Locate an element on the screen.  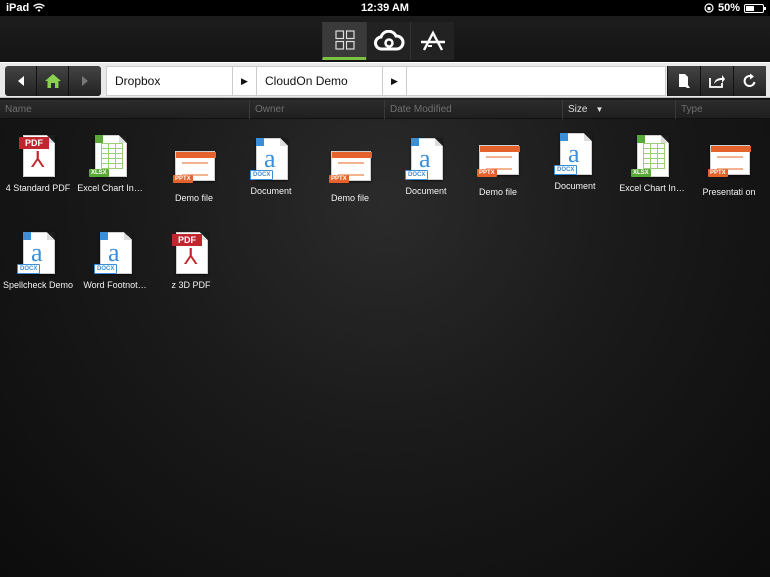
breadcrumb-item-dropbox: Dropbox is located at coordinates (170, 81).